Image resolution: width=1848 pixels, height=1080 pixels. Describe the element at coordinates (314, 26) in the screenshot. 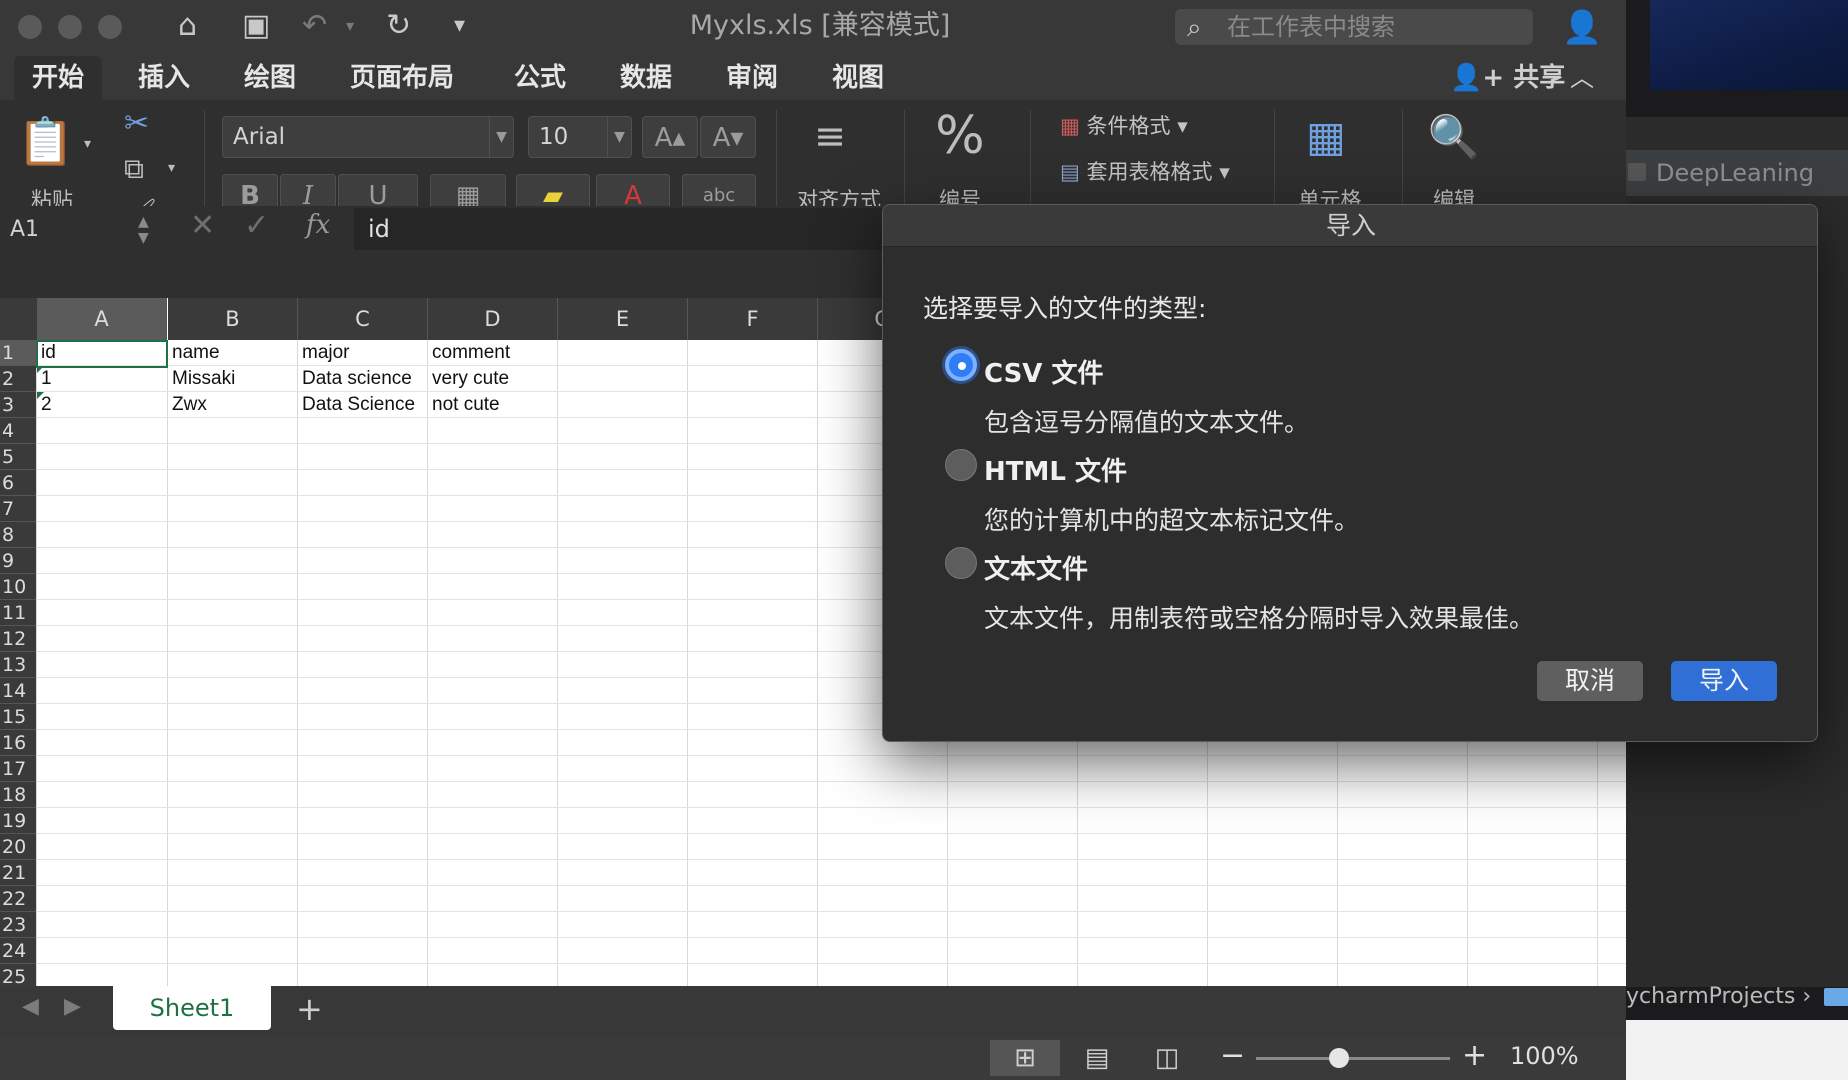

I see `undo-icon: ↶` at that location.